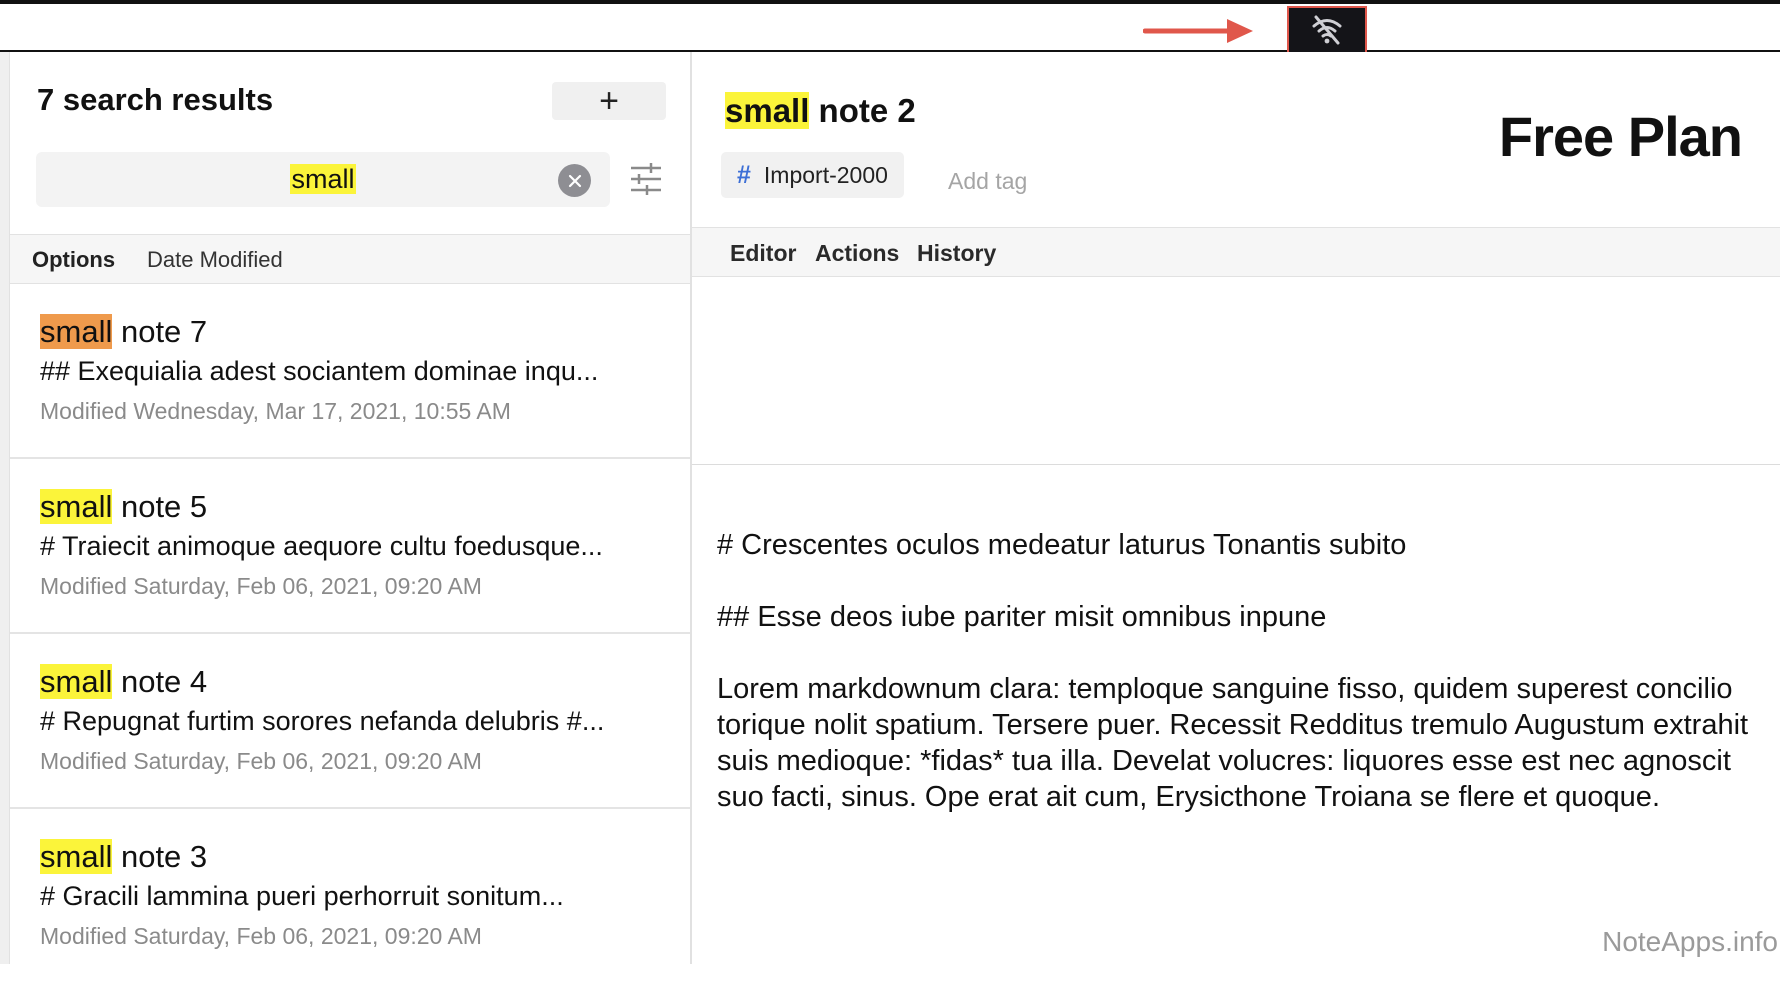 This screenshot has width=1780, height=984. I want to click on sort-bar: Options Date Modified, so click(350, 259).